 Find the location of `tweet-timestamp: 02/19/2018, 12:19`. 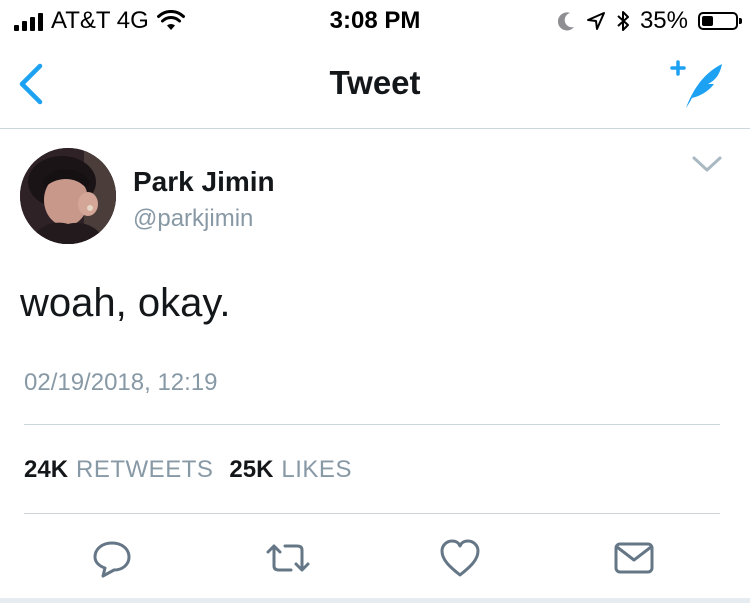

tweet-timestamp: 02/19/2018, 12:19 is located at coordinates (121, 382).